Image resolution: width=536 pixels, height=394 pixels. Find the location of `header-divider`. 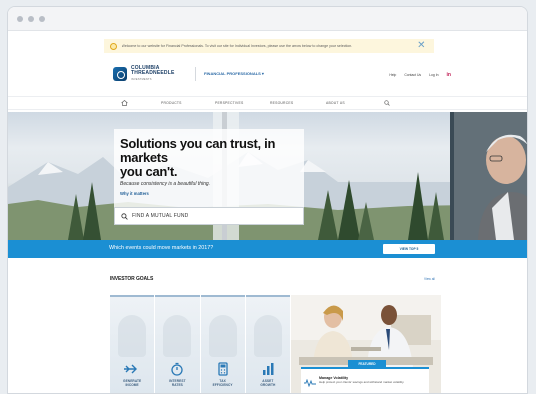

header-divider is located at coordinates (195, 74).